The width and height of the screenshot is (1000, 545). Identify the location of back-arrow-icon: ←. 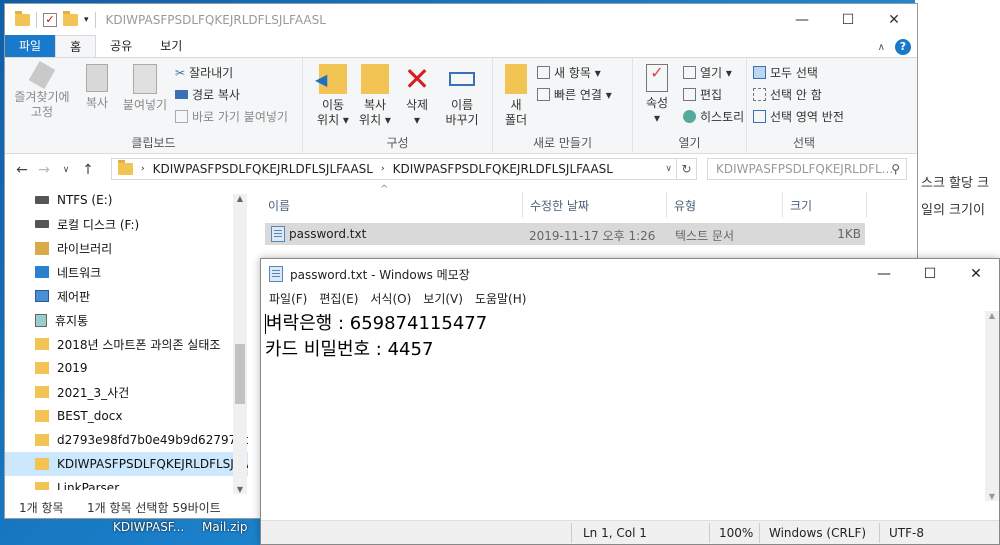
(22, 170).